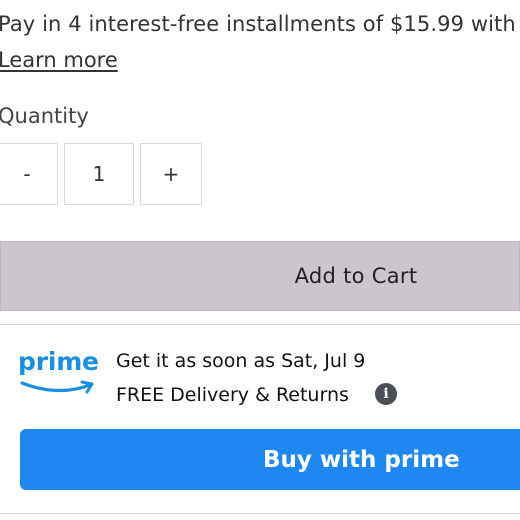 The image size is (520, 520). I want to click on buy-with-prime-button: Buy with prime, so click(270, 459).